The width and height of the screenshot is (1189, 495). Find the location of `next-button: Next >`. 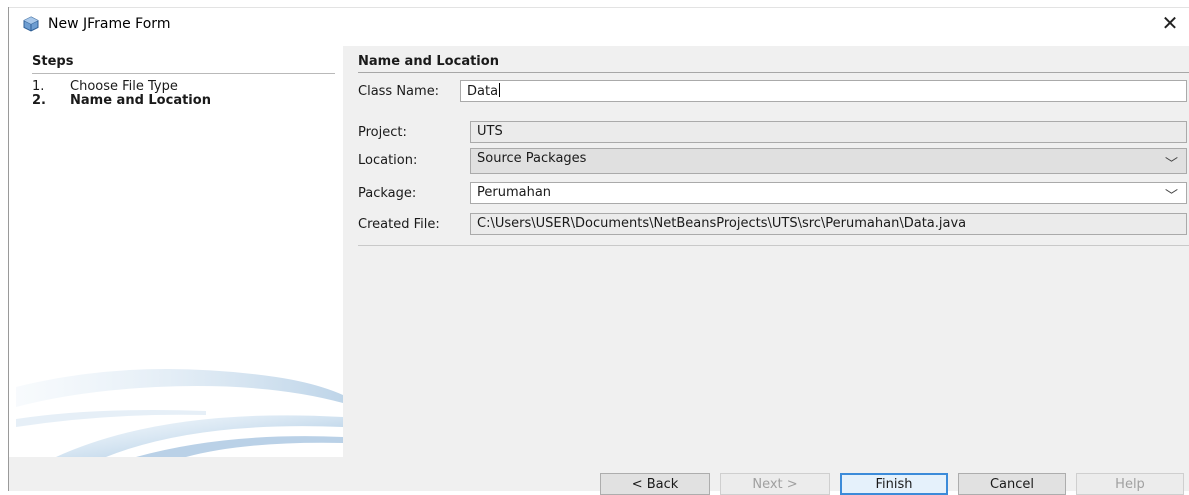

next-button: Next > is located at coordinates (775, 484).